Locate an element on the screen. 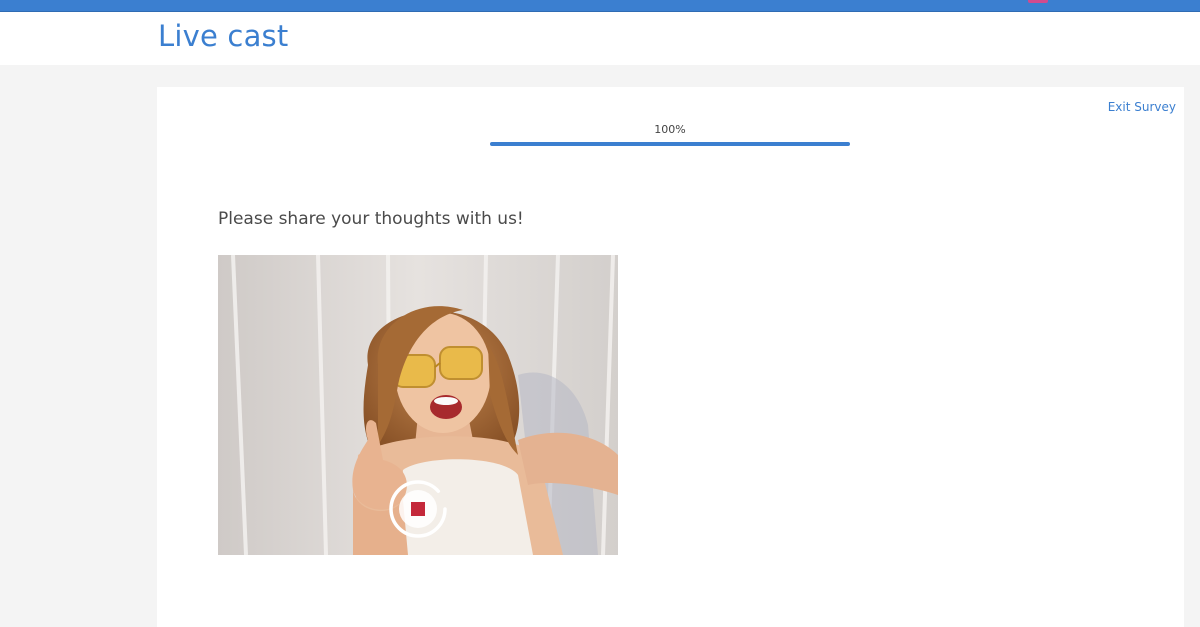  question-text: Please share your thoughts with us! is located at coordinates (371, 219).